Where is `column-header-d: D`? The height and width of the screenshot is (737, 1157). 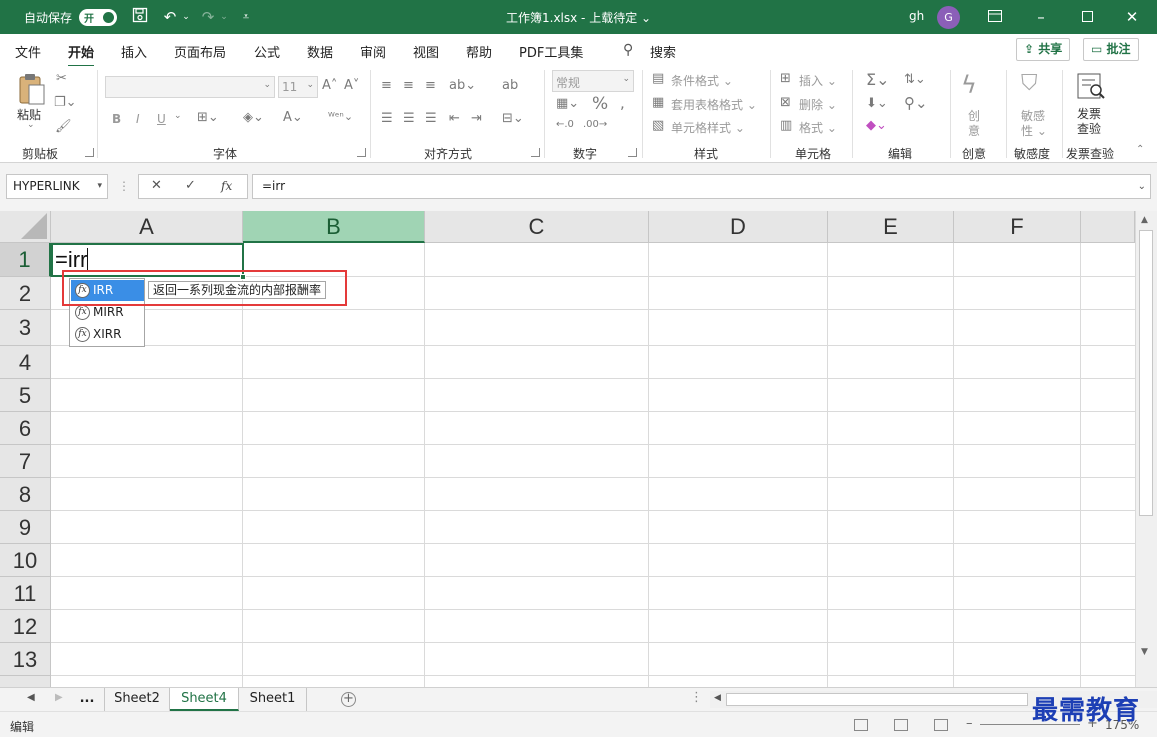 column-header-d: D is located at coordinates (738, 227).